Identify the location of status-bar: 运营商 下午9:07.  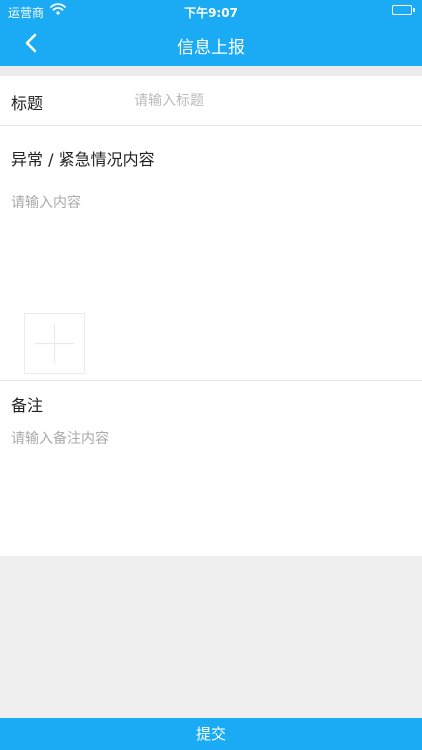
(211, 11).